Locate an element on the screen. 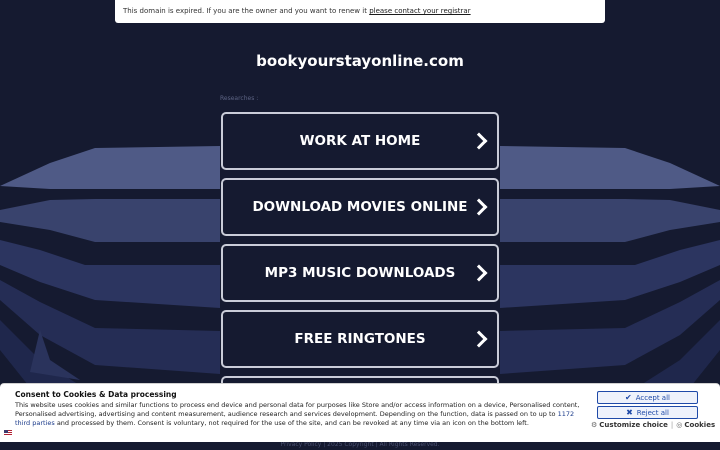  cookie-icon: ◎ is located at coordinates (679, 425).